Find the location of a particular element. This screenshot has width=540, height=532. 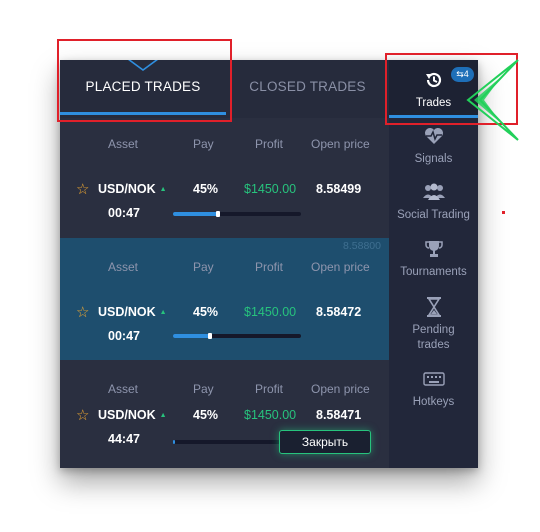

sidebar-item-label: Signals is located at coordinates (433, 159).